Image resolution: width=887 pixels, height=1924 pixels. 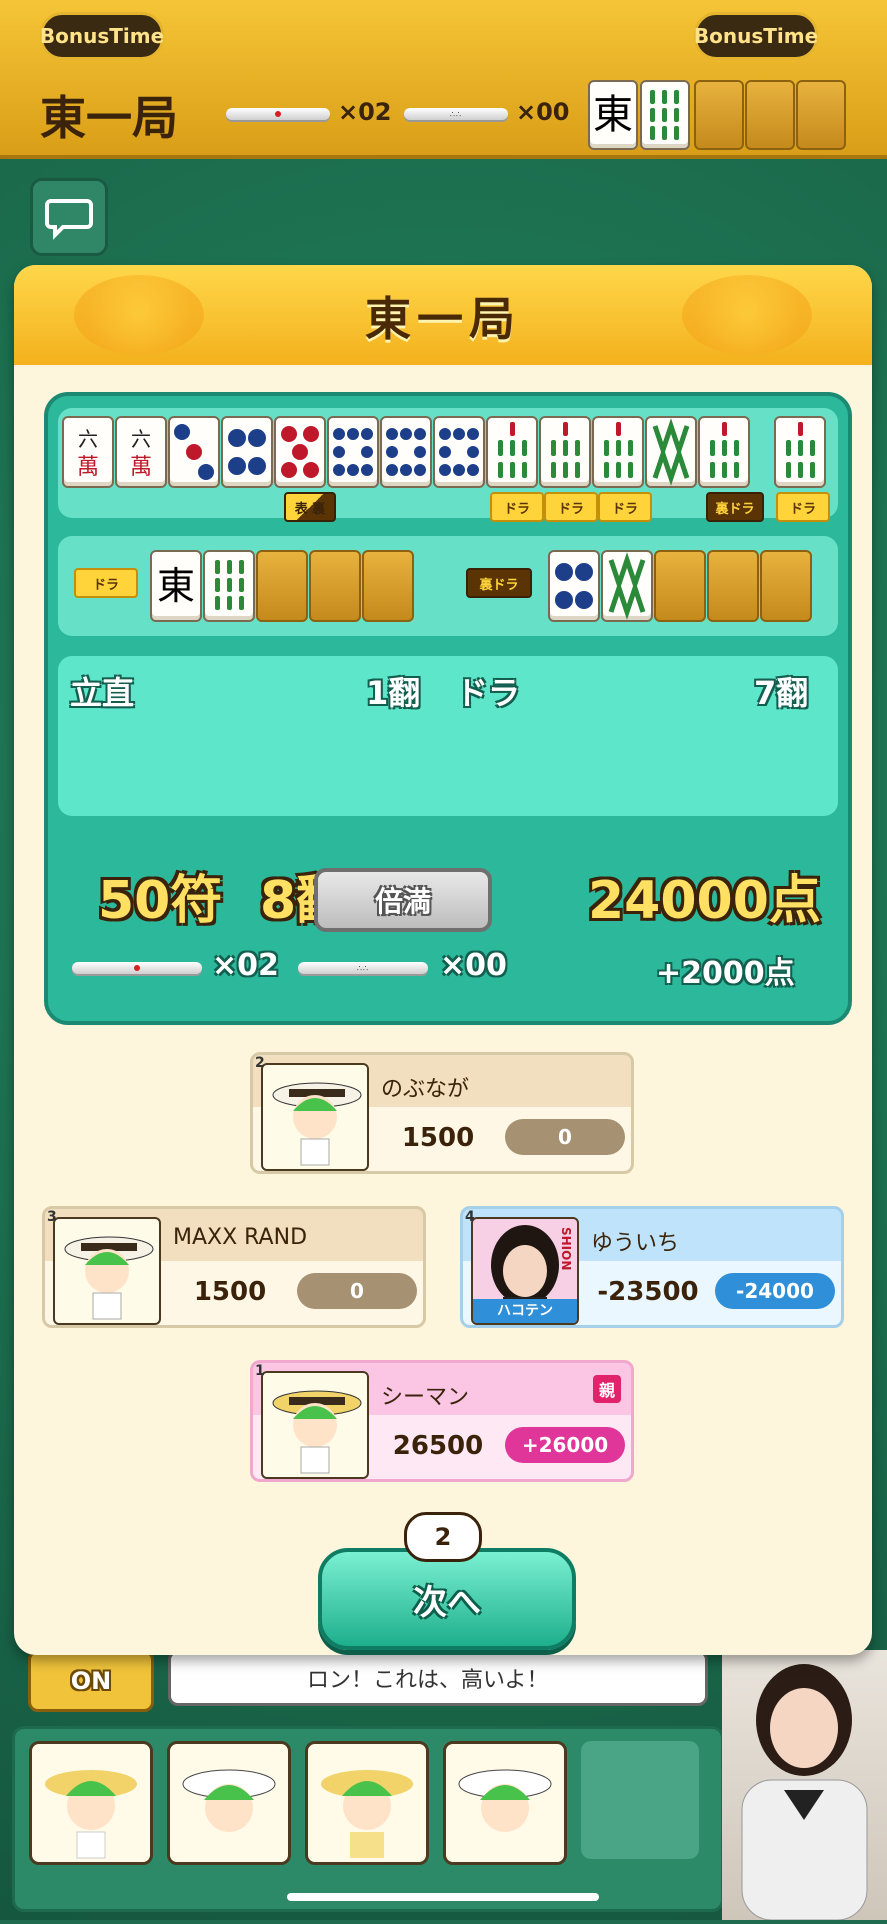 I want to click on player-name: MAXX RAND, so click(x=240, y=1237).